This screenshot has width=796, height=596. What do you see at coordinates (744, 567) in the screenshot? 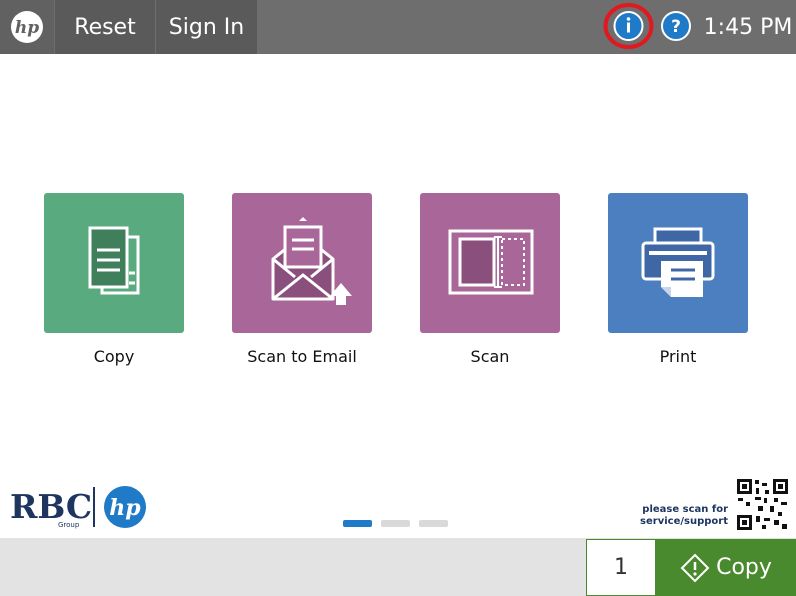
I see `copy-start-label: Copy` at bounding box center [744, 567].